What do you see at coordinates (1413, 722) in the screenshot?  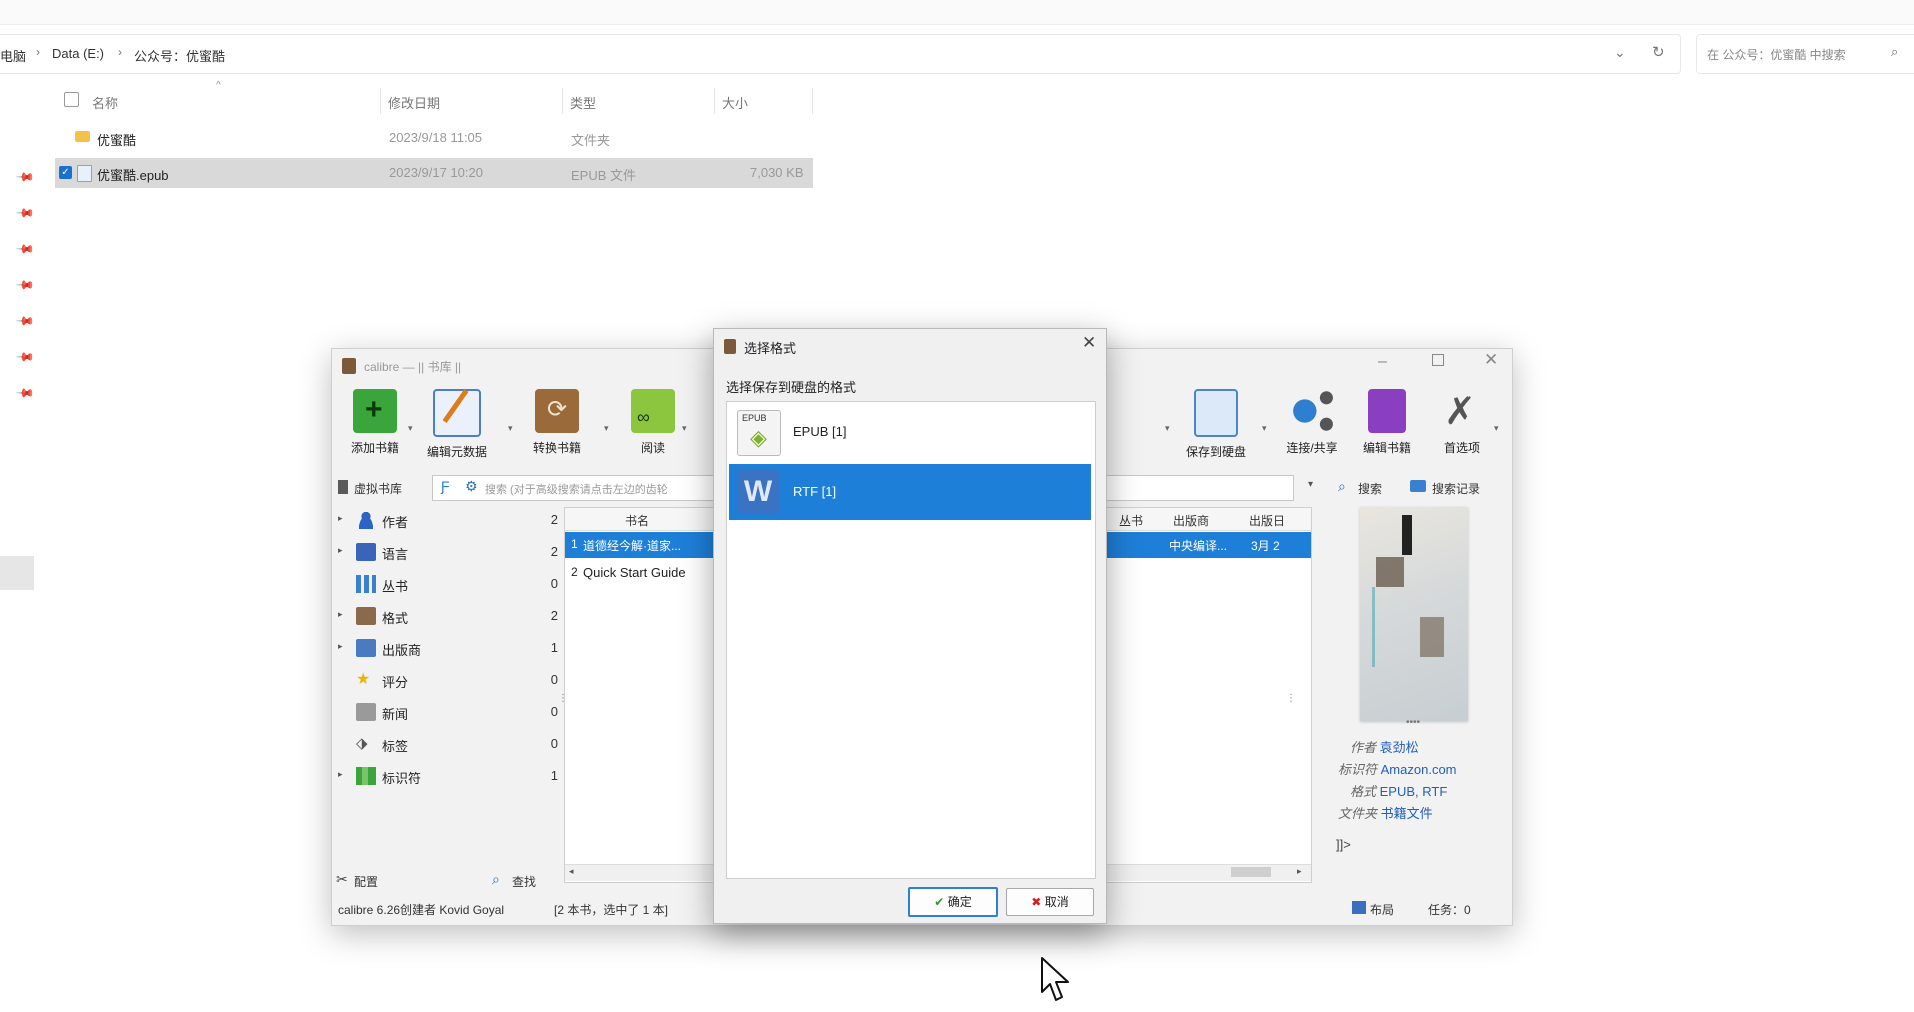 I see `drag-handle: ••••` at bounding box center [1413, 722].